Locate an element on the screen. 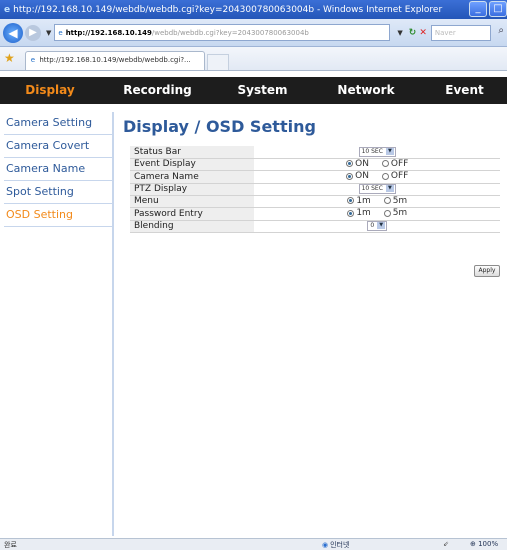 This screenshot has height=550, width=507. menu-label: Menu is located at coordinates (192, 201).